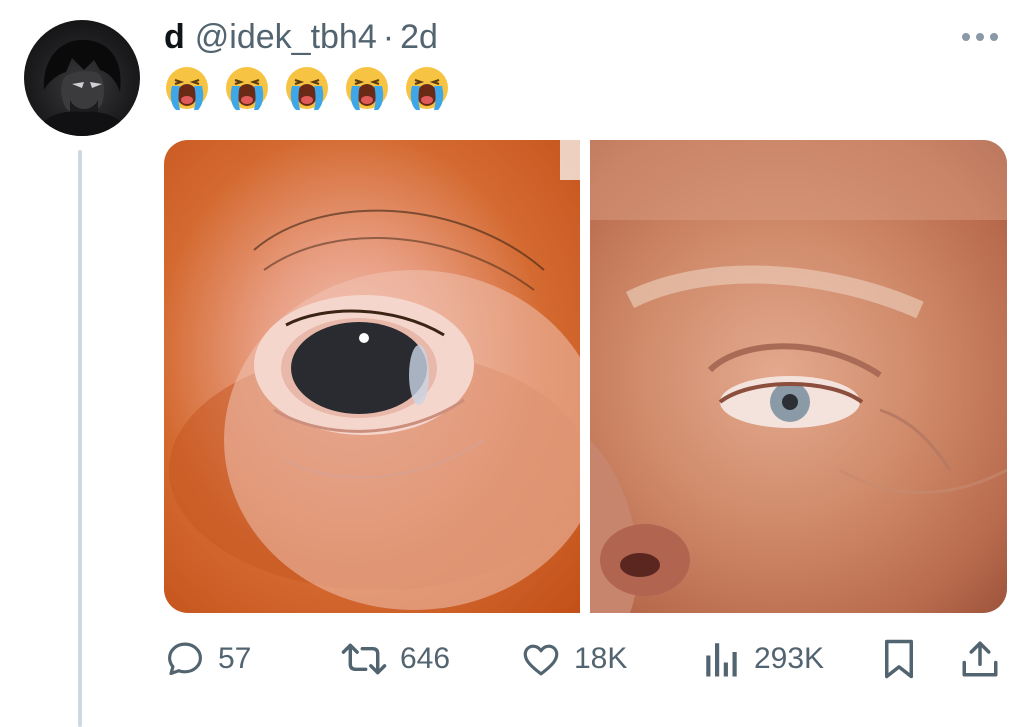 This screenshot has width=1012, height=727. What do you see at coordinates (721, 660) in the screenshot?
I see `views-icon` at bounding box center [721, 660].